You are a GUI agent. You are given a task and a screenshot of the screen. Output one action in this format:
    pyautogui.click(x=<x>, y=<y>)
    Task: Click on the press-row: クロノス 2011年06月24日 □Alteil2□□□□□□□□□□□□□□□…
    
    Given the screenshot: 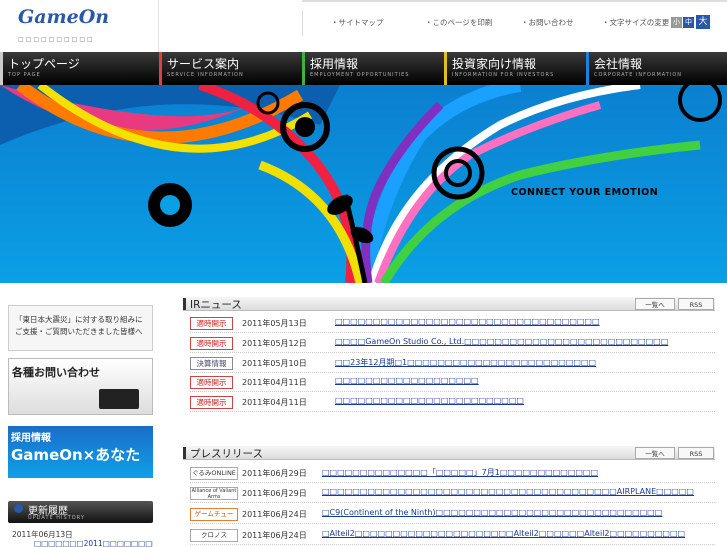 What is the action you would take?
    pyautogui.click(x=452, y=535)
    